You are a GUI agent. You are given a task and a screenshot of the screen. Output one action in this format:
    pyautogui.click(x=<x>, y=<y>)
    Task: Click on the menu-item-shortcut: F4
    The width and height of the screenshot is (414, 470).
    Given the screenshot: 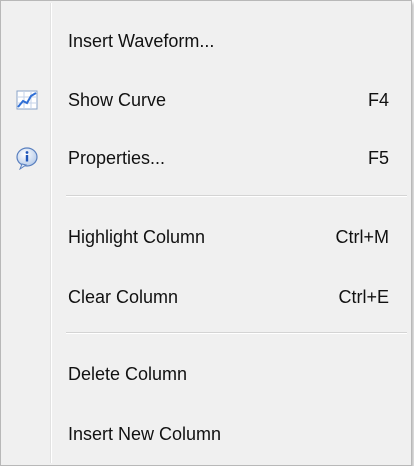 What is the action you would take?
    pyautogui.click(x=378, y=99)
    